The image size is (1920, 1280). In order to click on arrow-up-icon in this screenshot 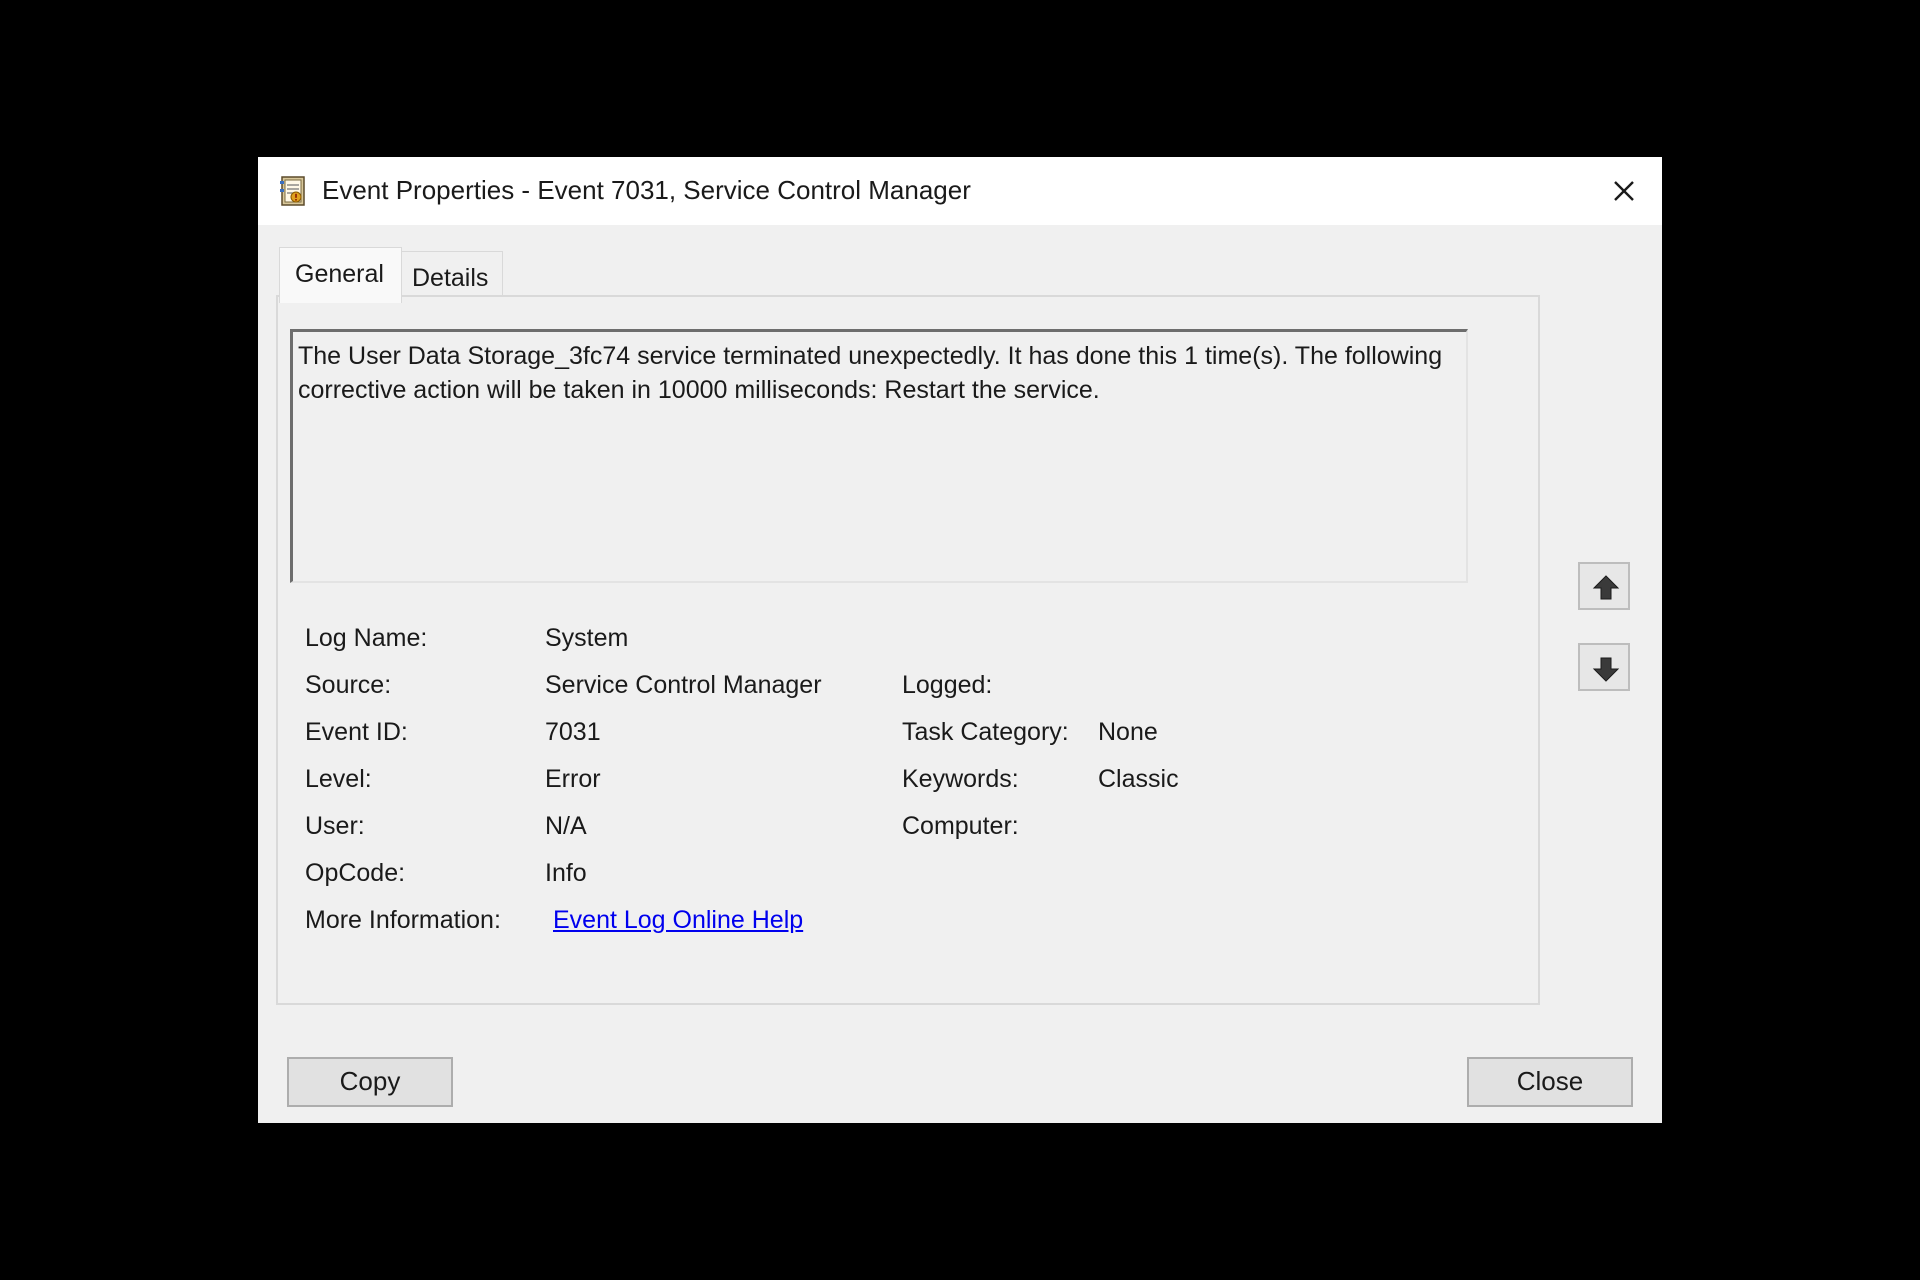, I will do `click(1606, 587)`.